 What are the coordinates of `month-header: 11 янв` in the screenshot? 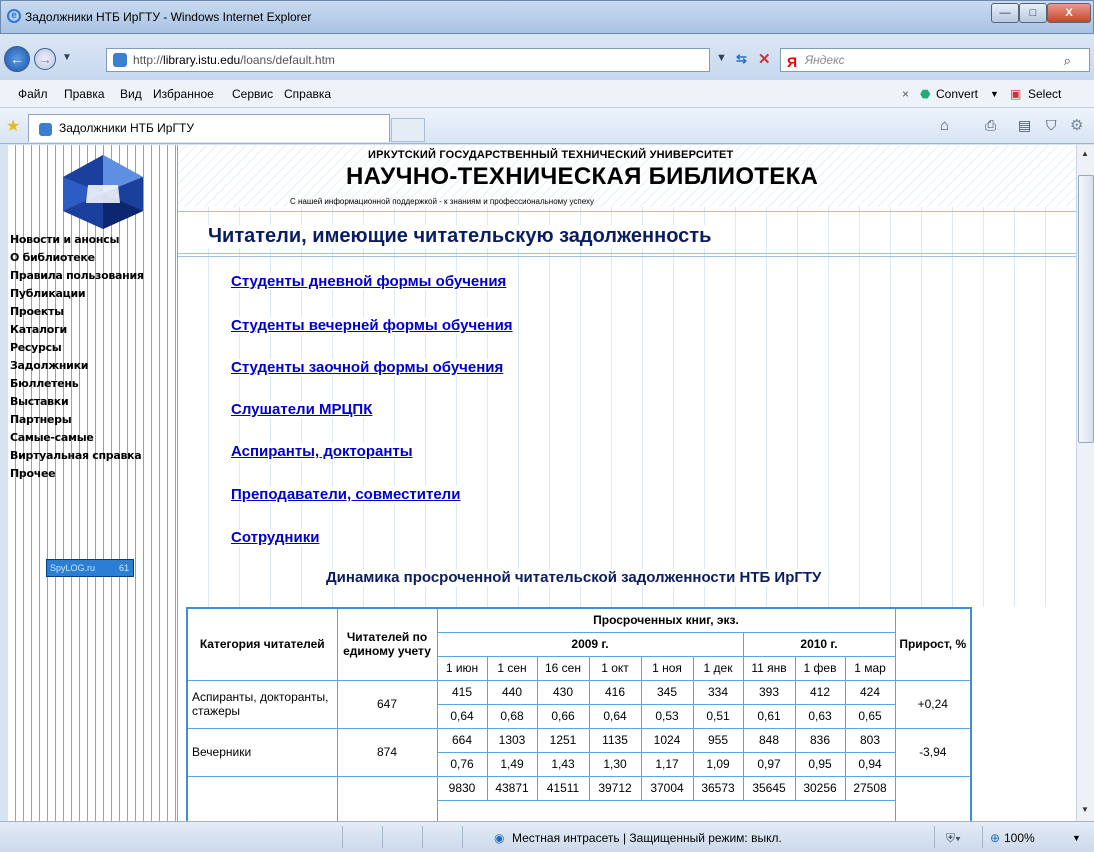 It's located at (769, 668).